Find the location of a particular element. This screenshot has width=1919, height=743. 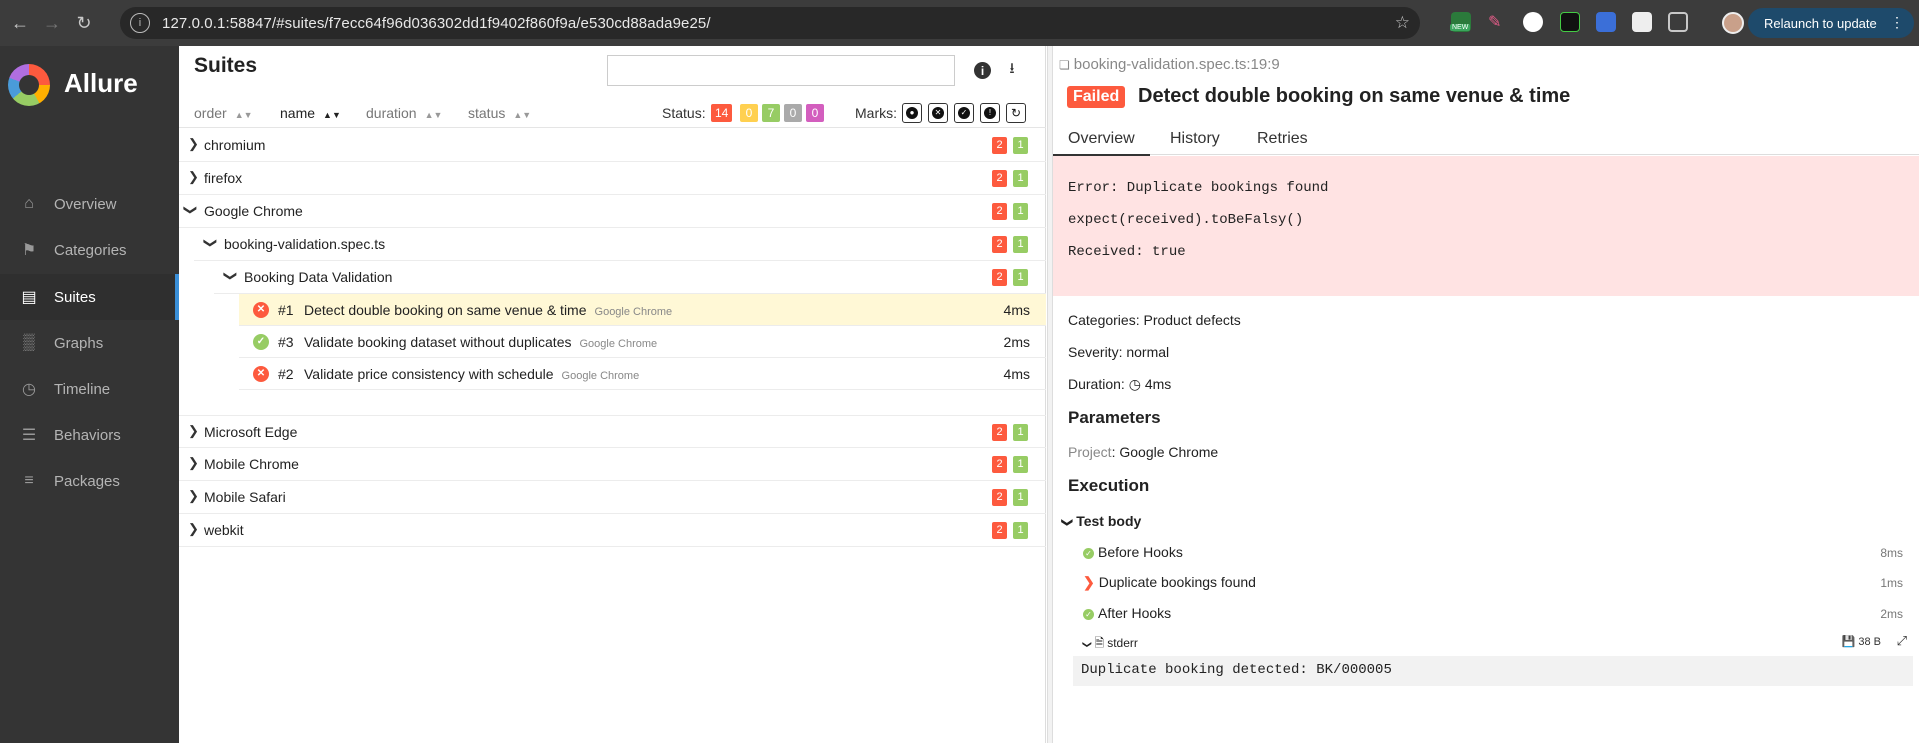

attachment-name: stderr is located at coordinates (1122, 643).